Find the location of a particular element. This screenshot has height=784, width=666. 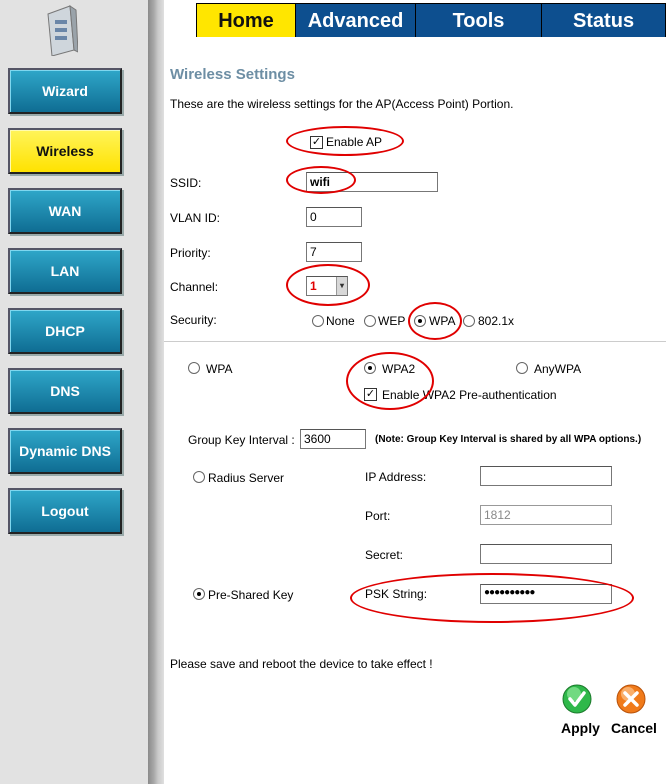

apply-check-icon is located at coordinates (577, 699).